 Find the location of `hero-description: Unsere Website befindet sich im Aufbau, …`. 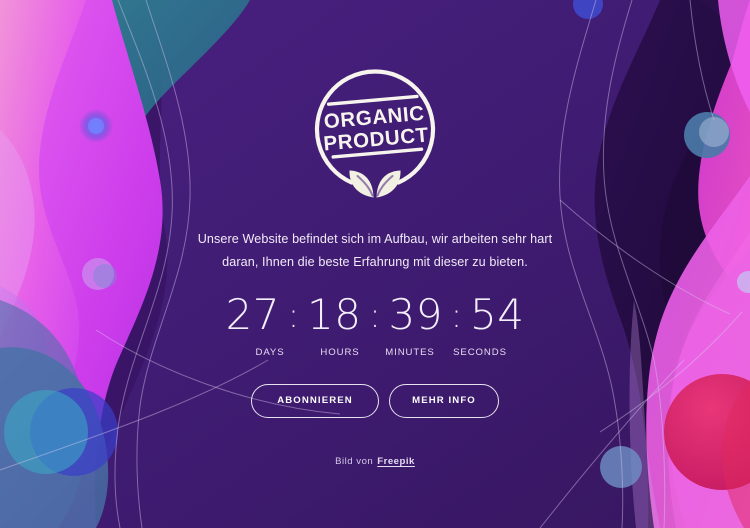

hero-description: Unsere Website befindet sich im Aufbau, … is located at coordinates (375, 251).